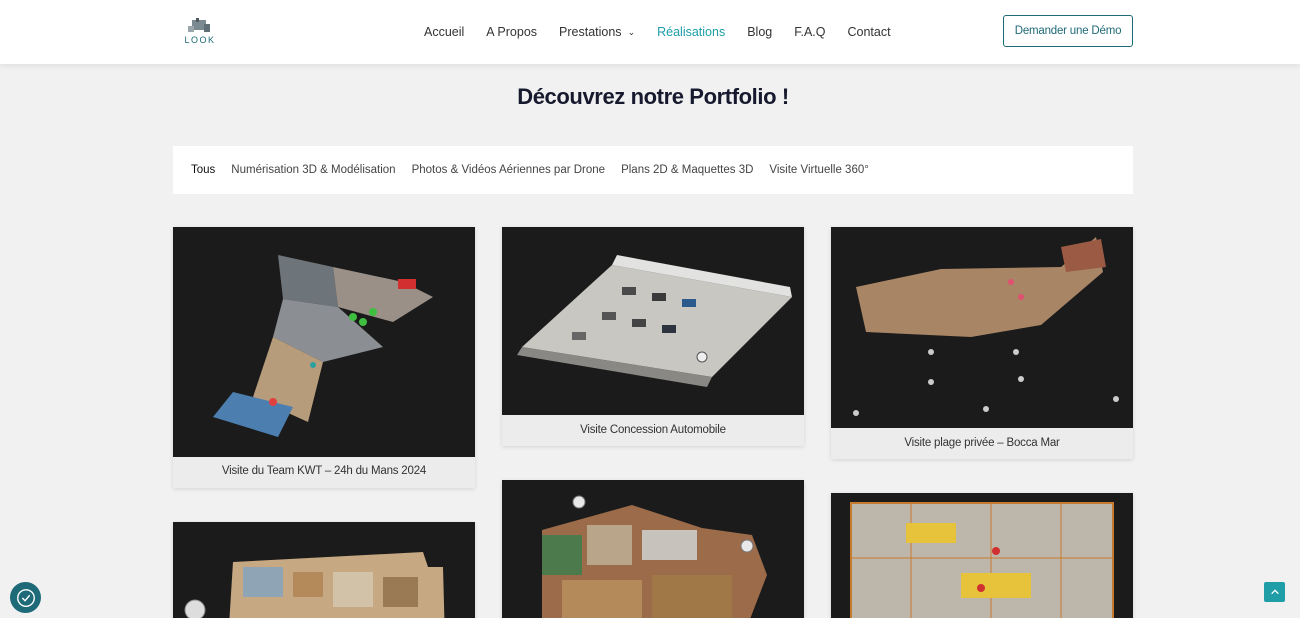 The width and height of the screenshot is (1300, 618). Describe the element at coordinates (869, 32) in the screenshot. I see `nav-item-contact: Contact` at that location.